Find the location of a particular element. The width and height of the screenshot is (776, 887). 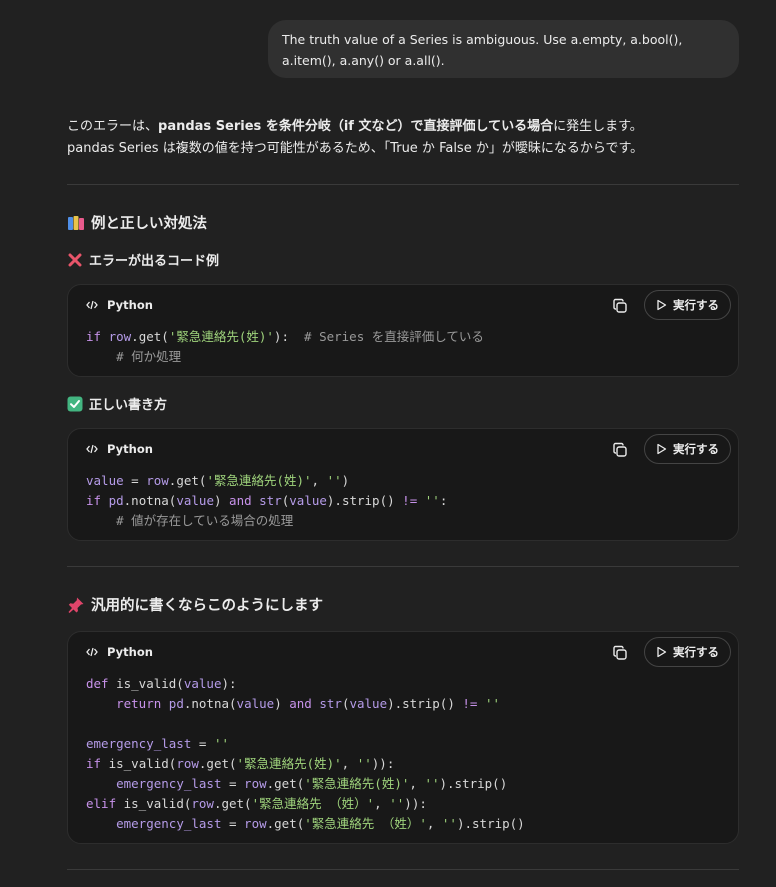

section-heading-generic: 汎用的に書くならこのようにします is located at coordinates (195, 604).